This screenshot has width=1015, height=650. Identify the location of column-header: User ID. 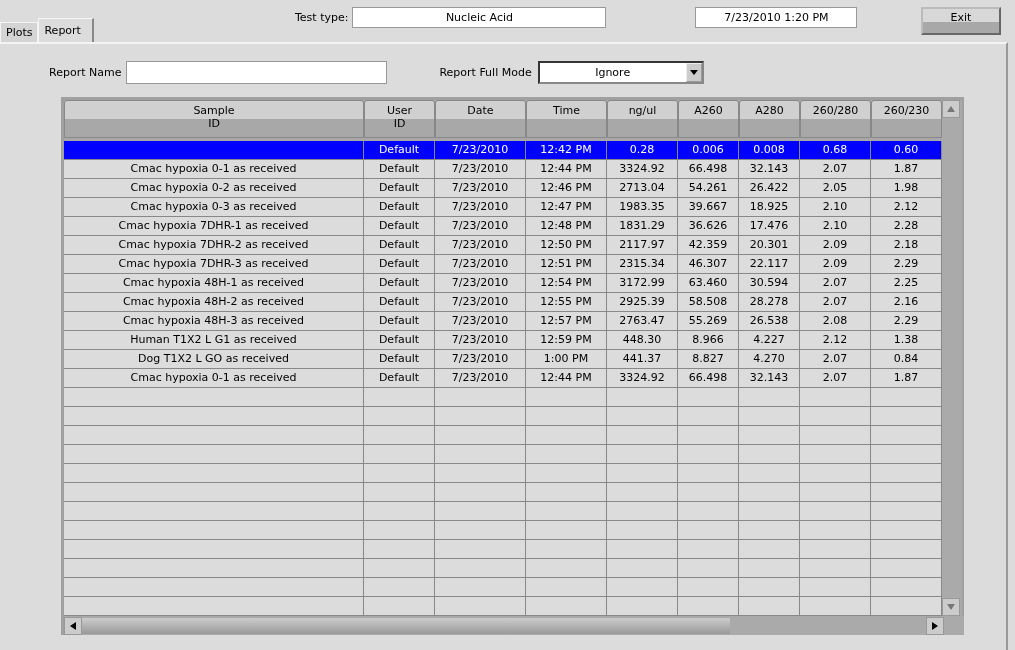
(399, 119).